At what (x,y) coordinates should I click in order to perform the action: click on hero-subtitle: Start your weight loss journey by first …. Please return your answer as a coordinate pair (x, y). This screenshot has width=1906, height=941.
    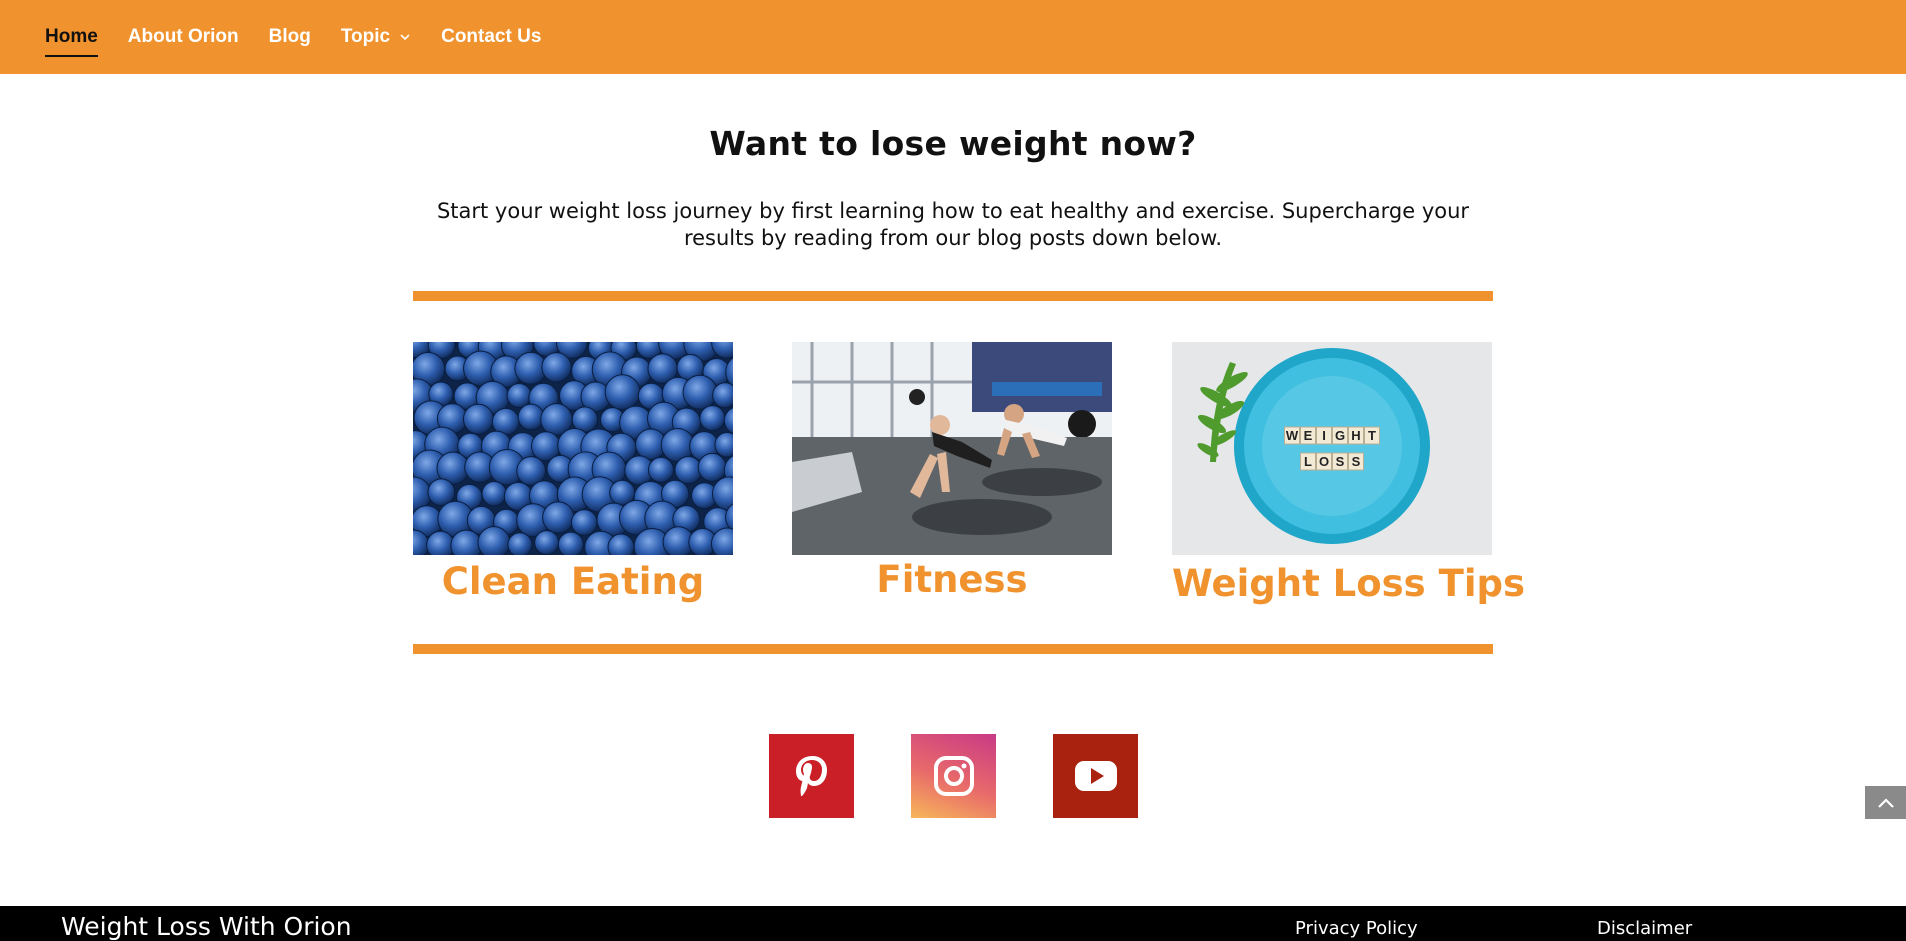
    Looking at the image, I should click on (953, 224).